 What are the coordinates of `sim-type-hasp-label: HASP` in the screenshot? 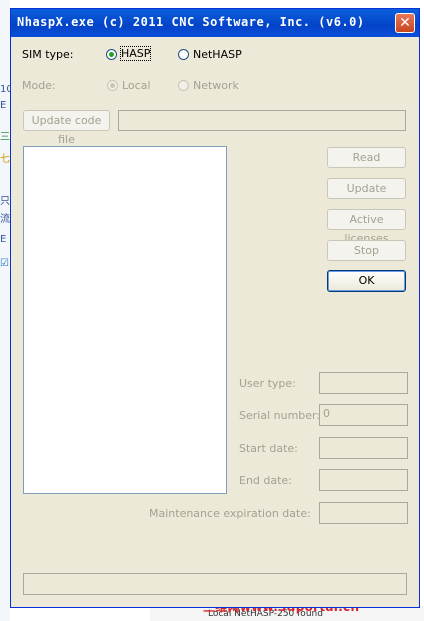 It's located at (135, 53).